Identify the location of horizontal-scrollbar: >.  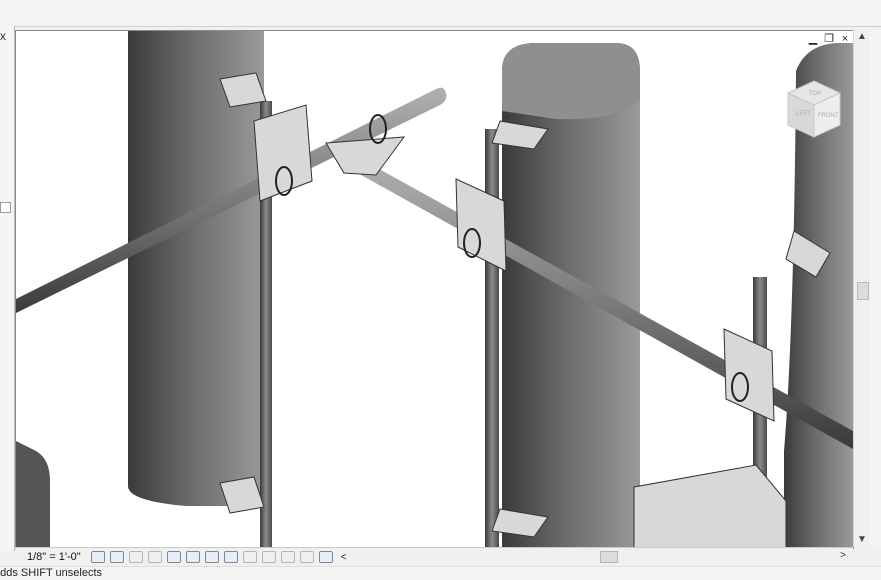
(624, 556).